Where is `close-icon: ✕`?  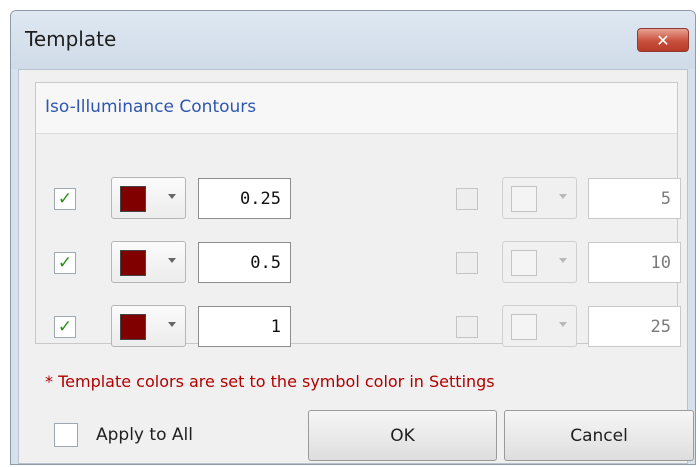 close-icon: ✕ is located at coordinates (663, 40).